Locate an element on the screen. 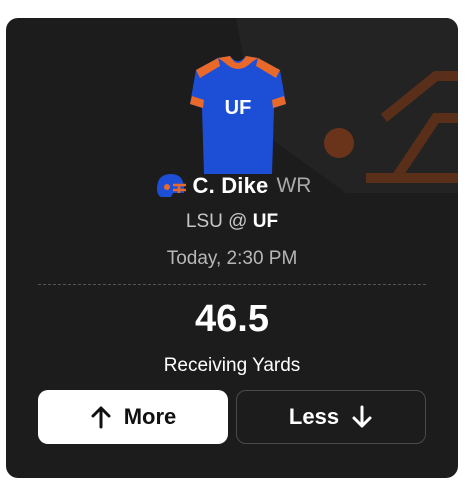 This screenshot has width=470, height=486. player-position: WR is located at coordinates (294, 185).